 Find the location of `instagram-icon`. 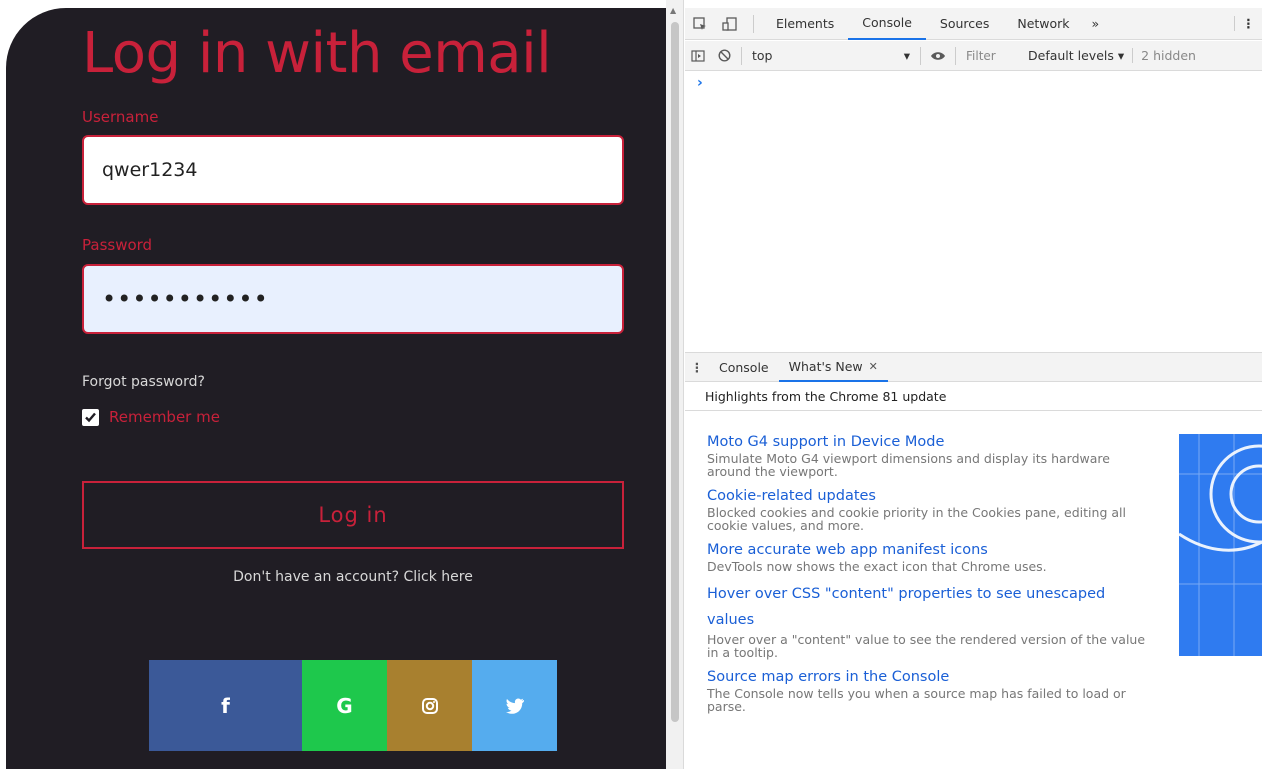

instagram-icon is located at coordinates (429, 705).